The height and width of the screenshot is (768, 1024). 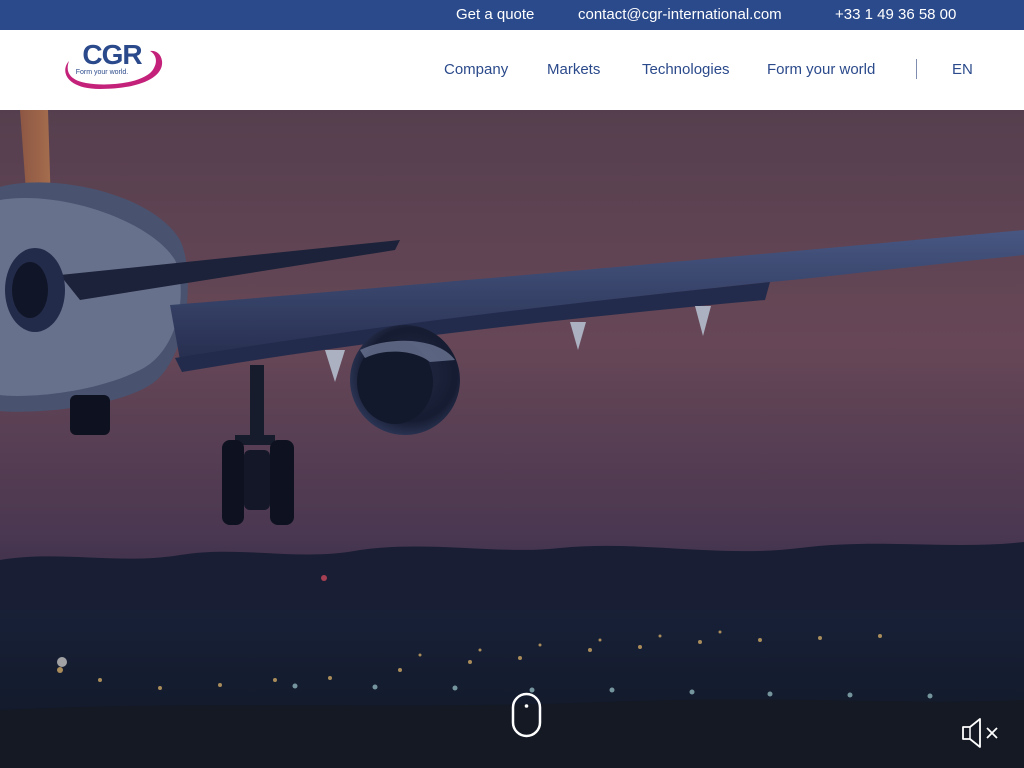 What do you see at coordinates (686, 69) in the screenshot?
I see `nav-technologies: Technologies` at bounding box center [686, 69].